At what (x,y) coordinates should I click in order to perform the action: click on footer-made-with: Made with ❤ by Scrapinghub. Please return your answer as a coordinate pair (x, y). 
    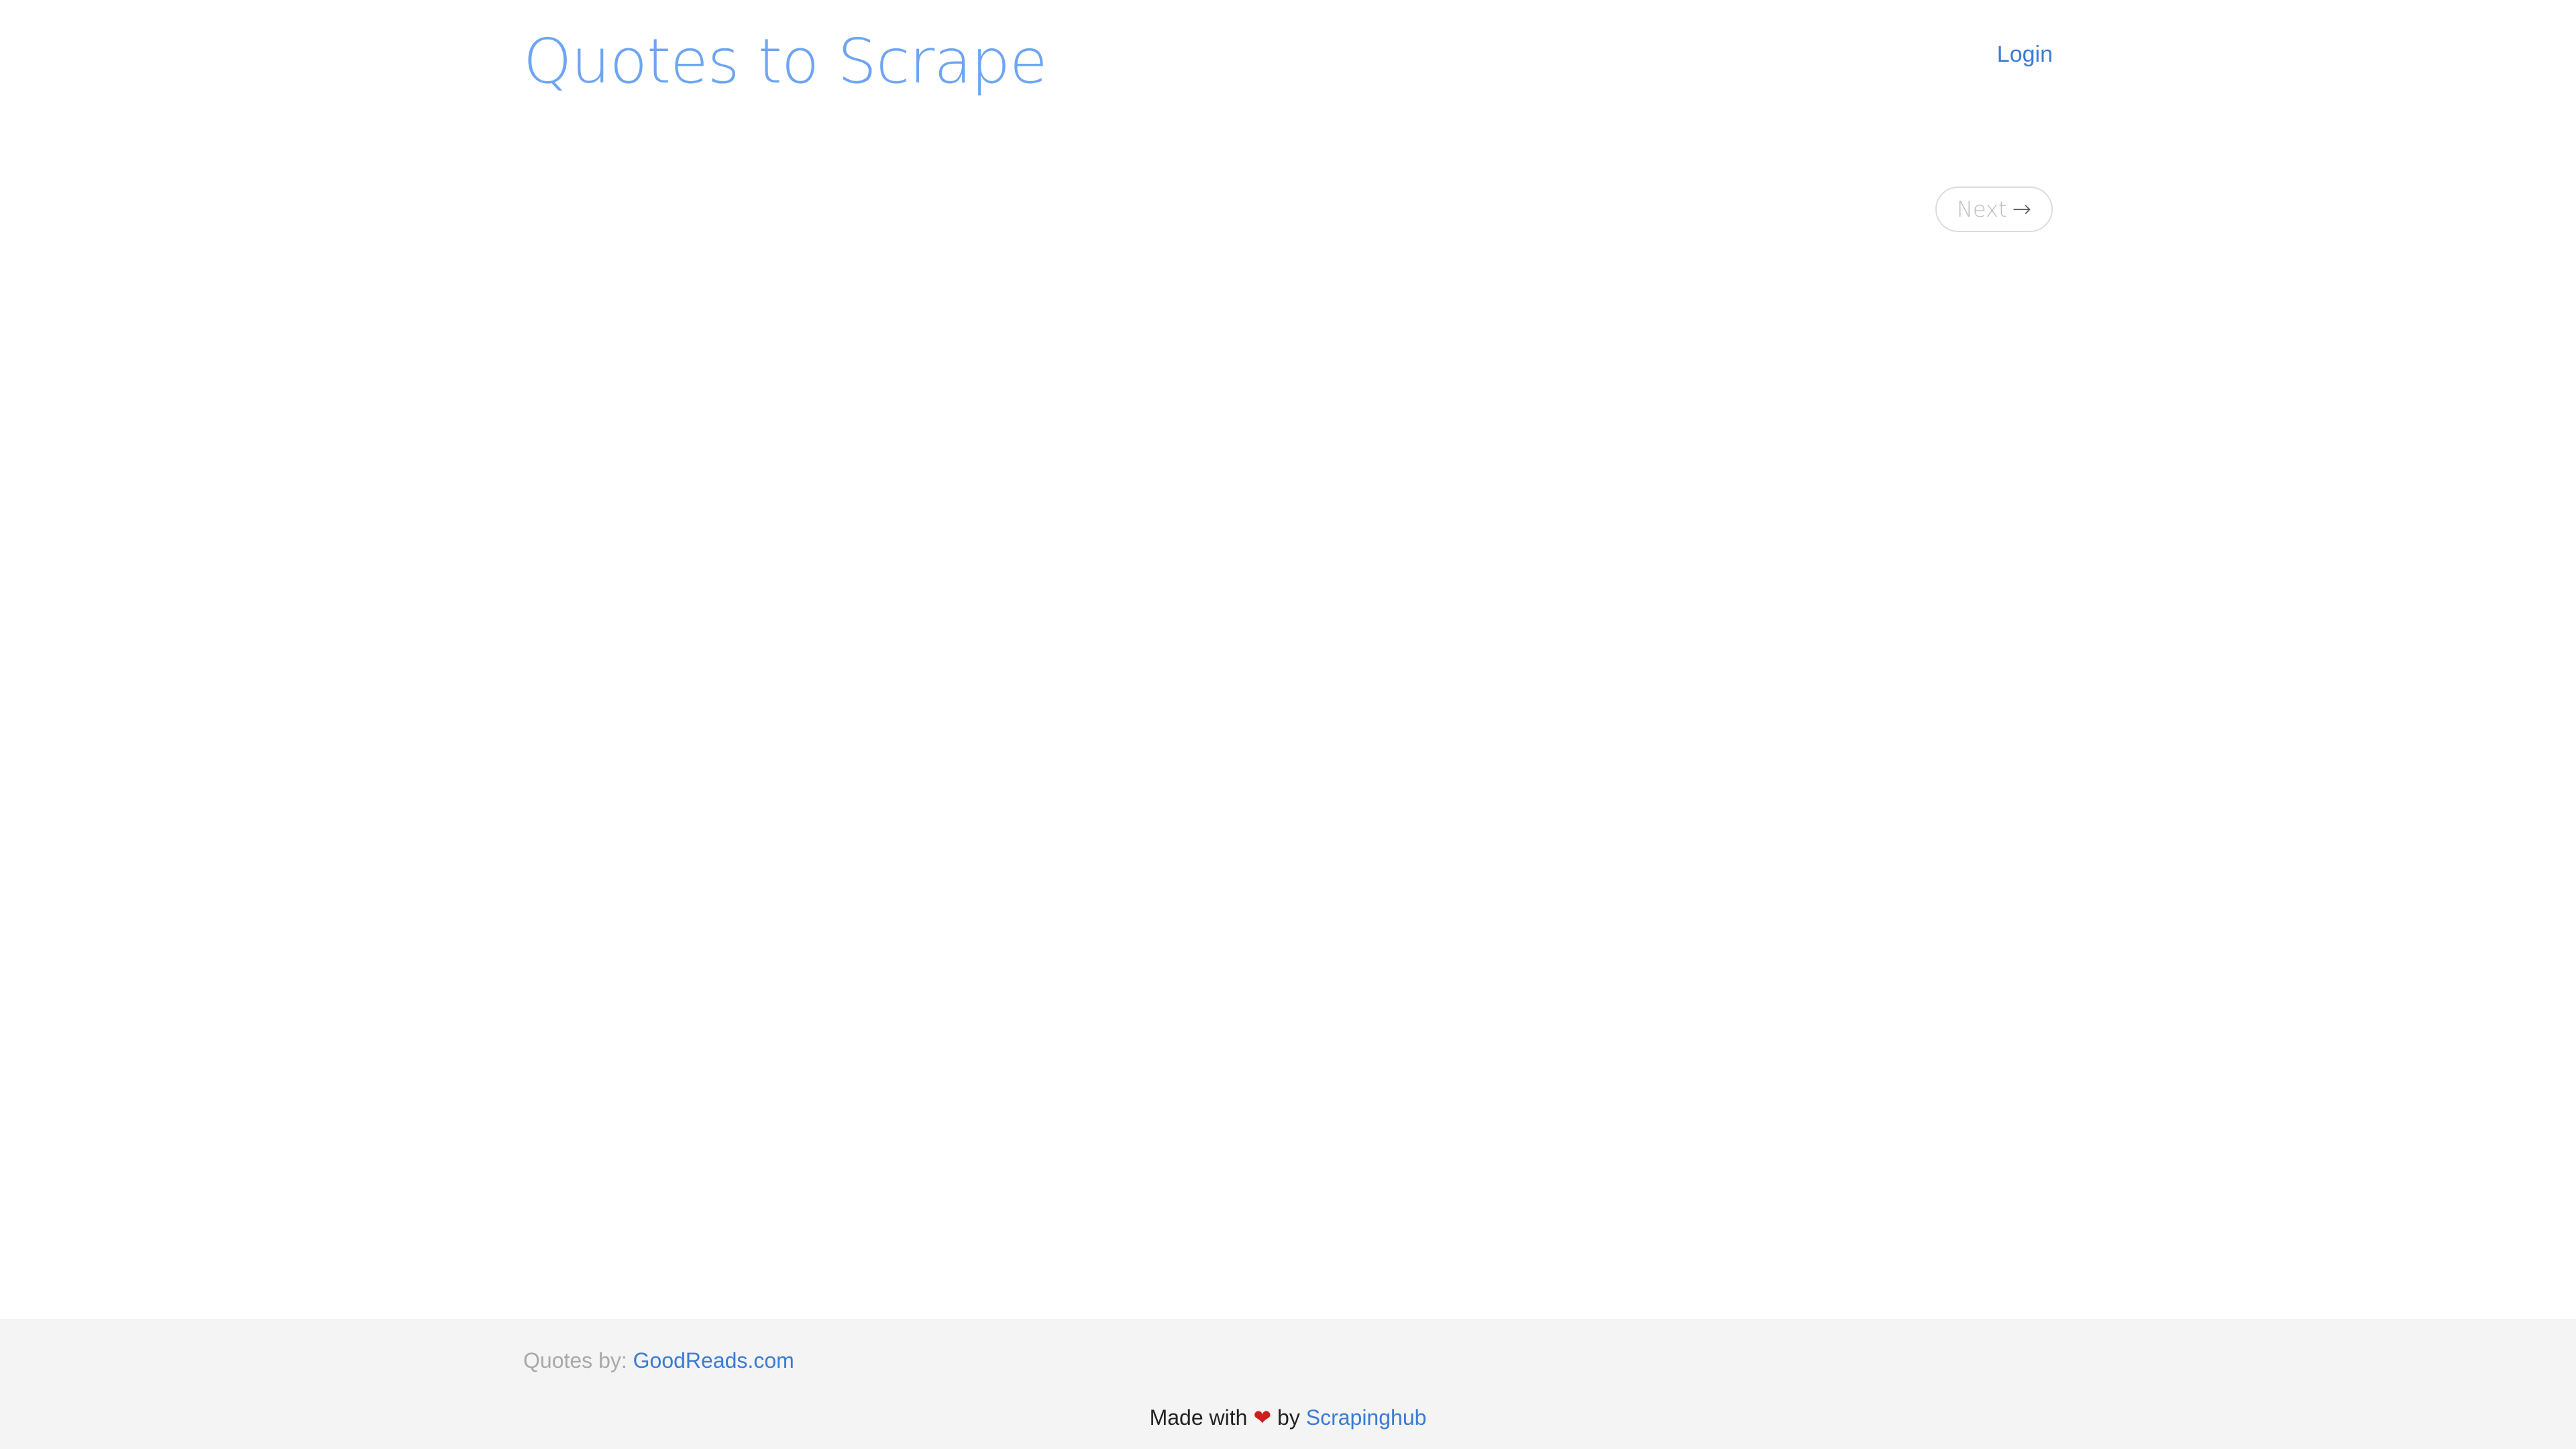
    Looking at the image, I should click on (1288, 1417).